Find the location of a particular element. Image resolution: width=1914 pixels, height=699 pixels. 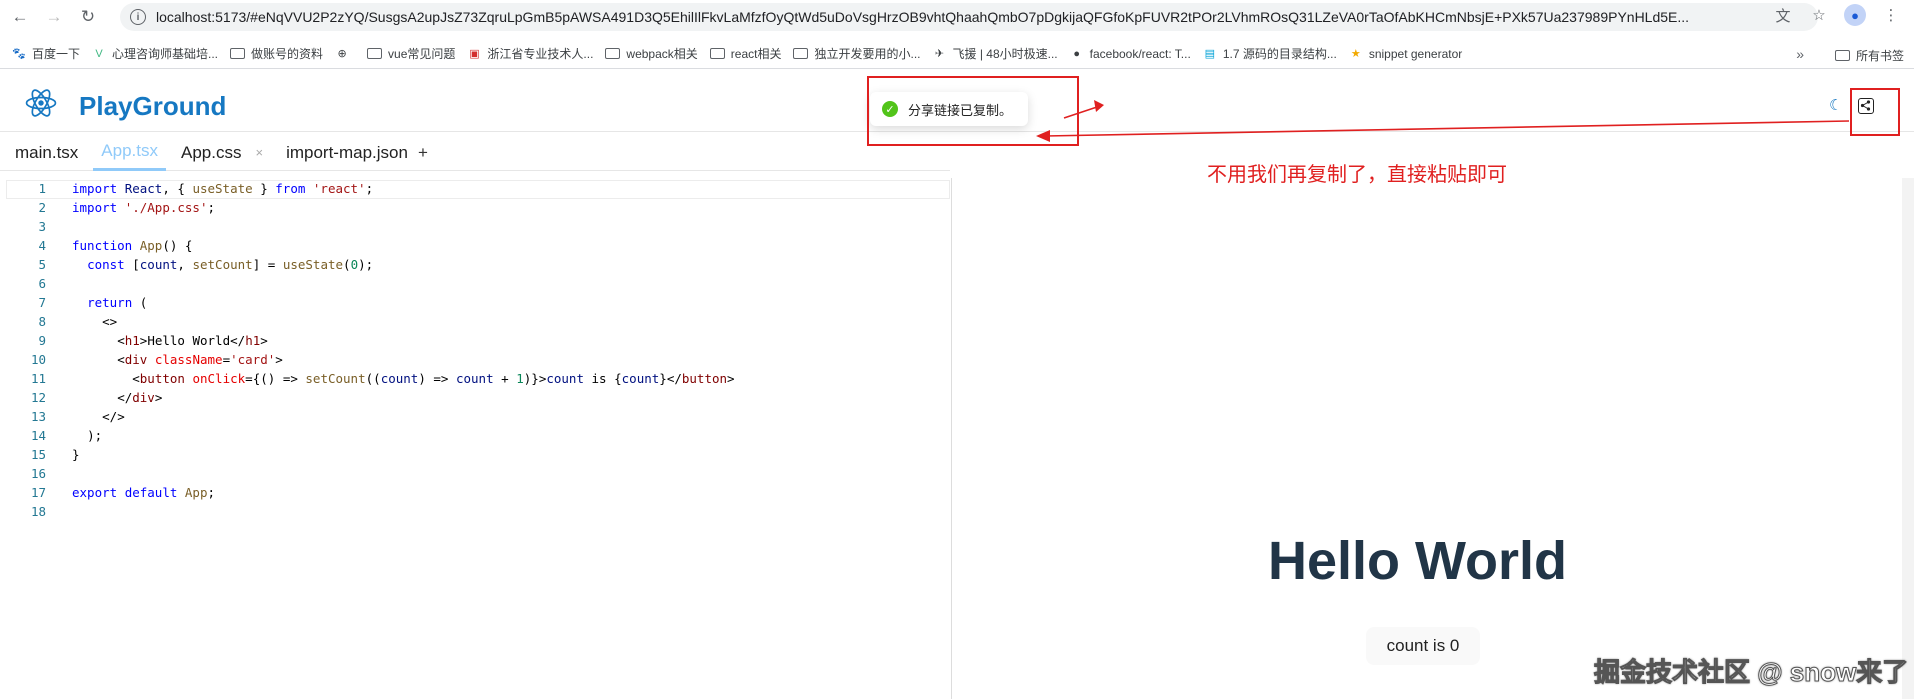

chevron-right-icon: » is located at coordinates (1800, 54).